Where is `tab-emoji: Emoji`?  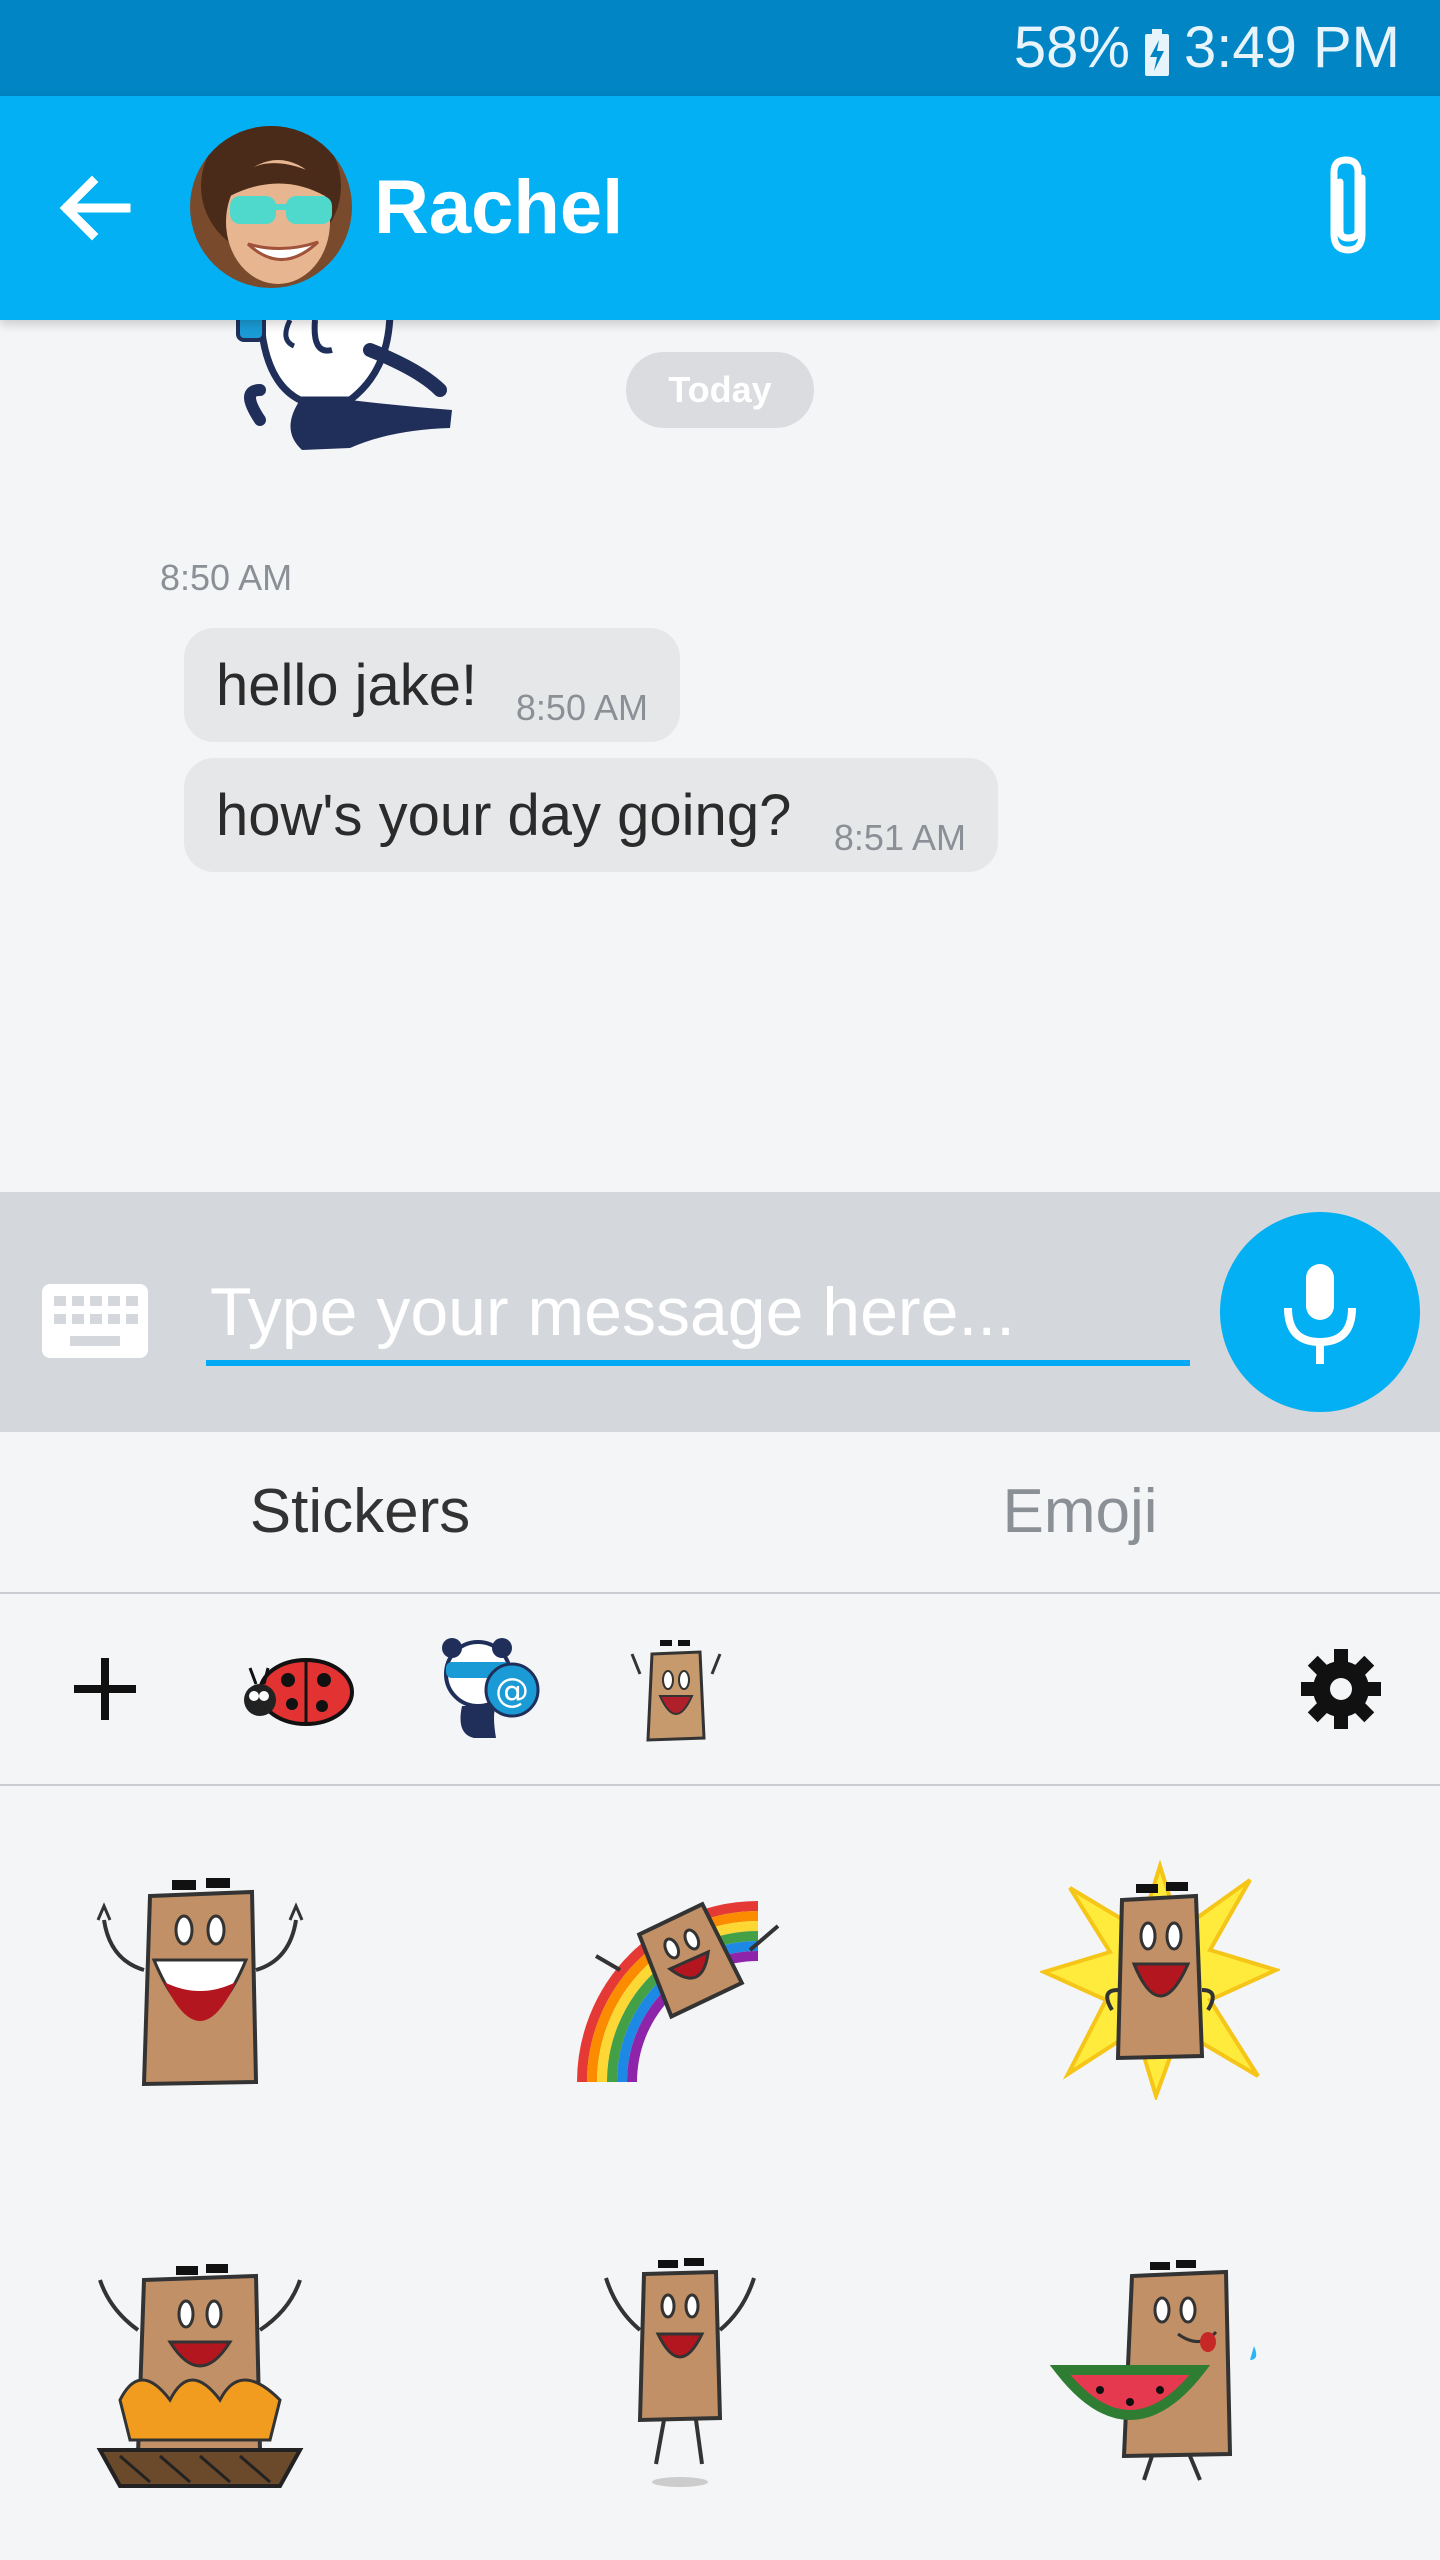 tab-emoji: Emoji is located at coordinates (1080, 1512).